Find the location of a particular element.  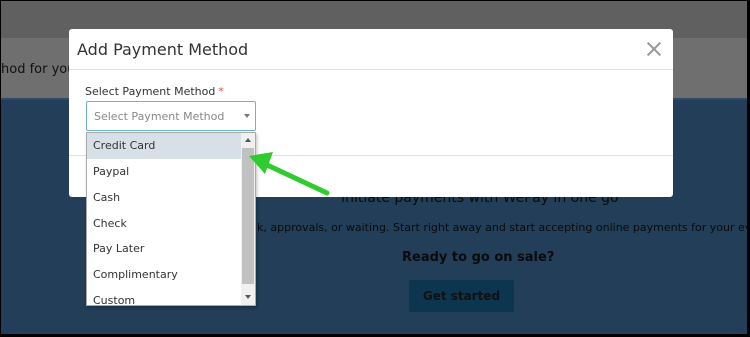

payment-method-select: Select Payment Method is located at coordinates (171, 116).